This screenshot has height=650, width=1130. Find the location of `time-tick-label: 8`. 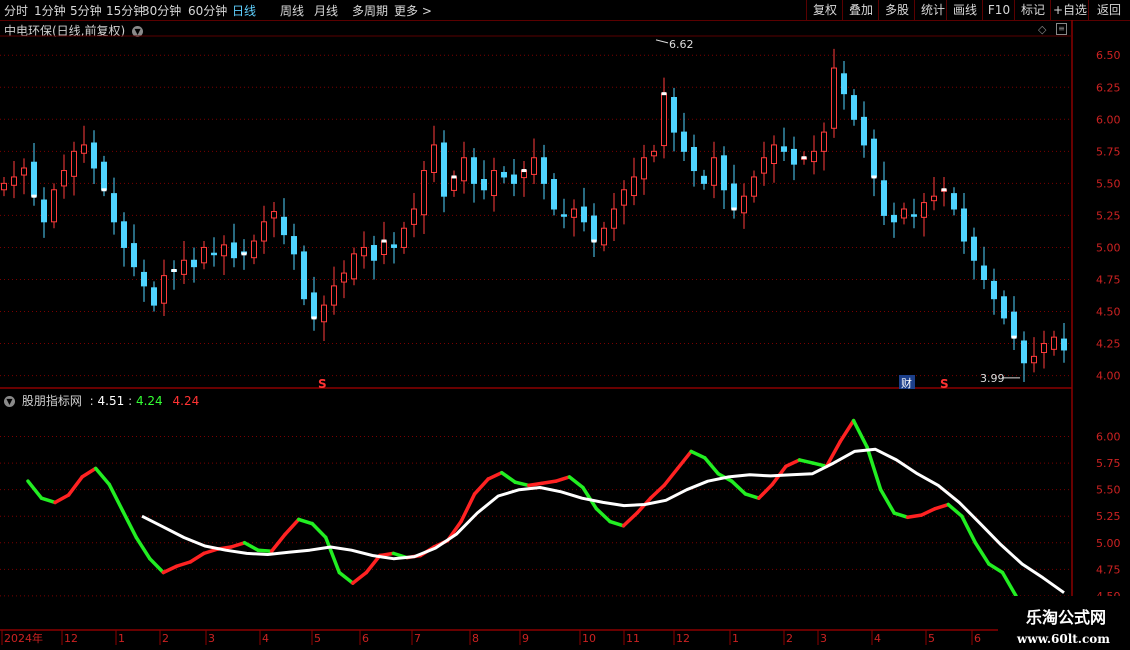

time-tick-label: 8 is located at coordinates (475, 638).